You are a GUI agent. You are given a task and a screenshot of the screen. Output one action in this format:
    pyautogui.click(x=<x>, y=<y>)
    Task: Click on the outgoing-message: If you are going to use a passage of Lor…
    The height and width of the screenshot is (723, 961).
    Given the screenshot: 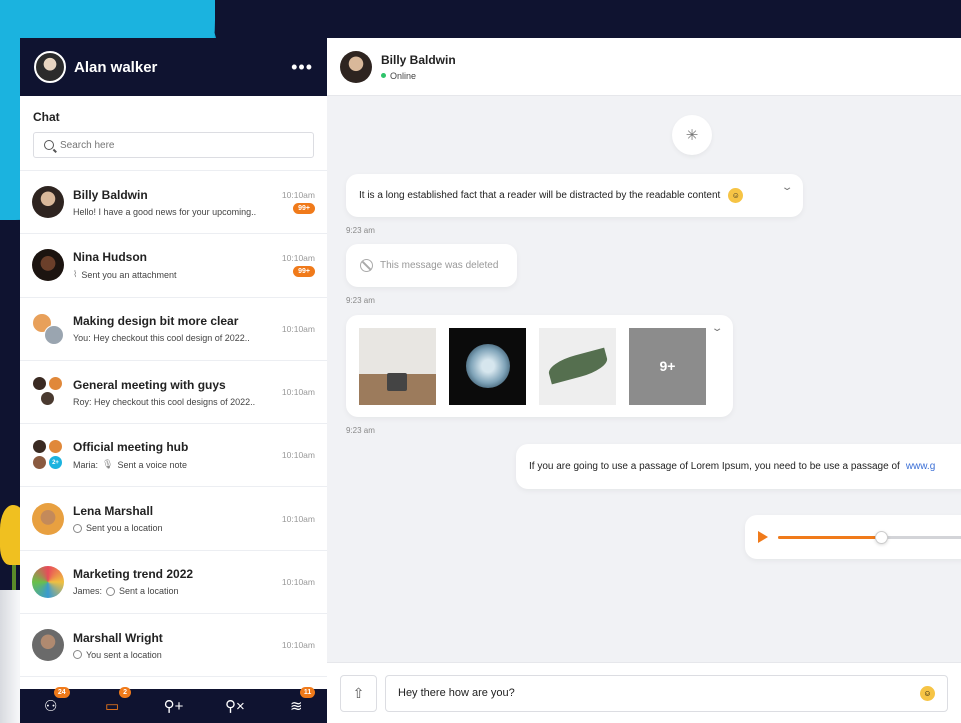 What is the action you would take?
    pyautogui.click(x=738, y=466)
    